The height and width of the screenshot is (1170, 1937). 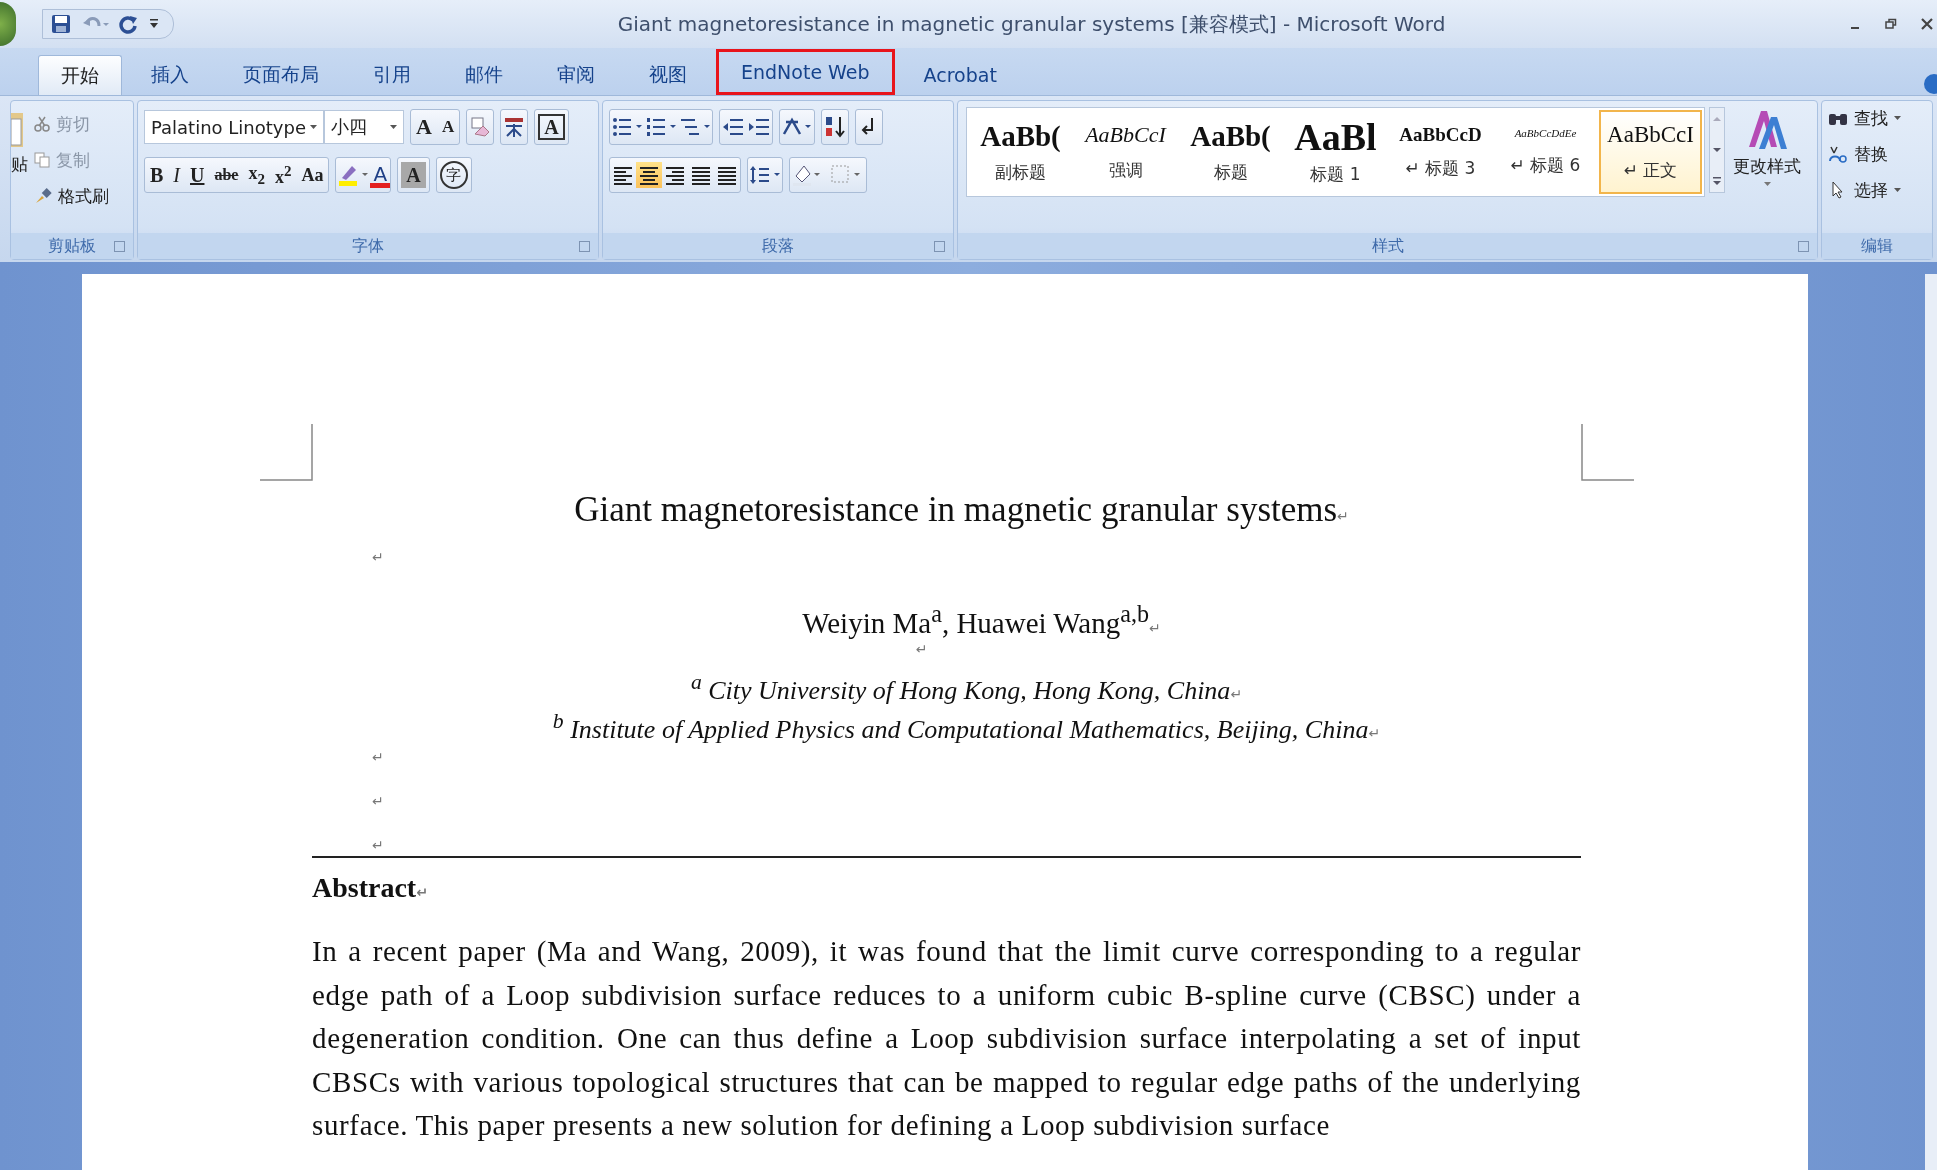 What do you see at coordinates (176, 175) in the screenshot?
I see `format-button: I` at bounding box center [176, 175].